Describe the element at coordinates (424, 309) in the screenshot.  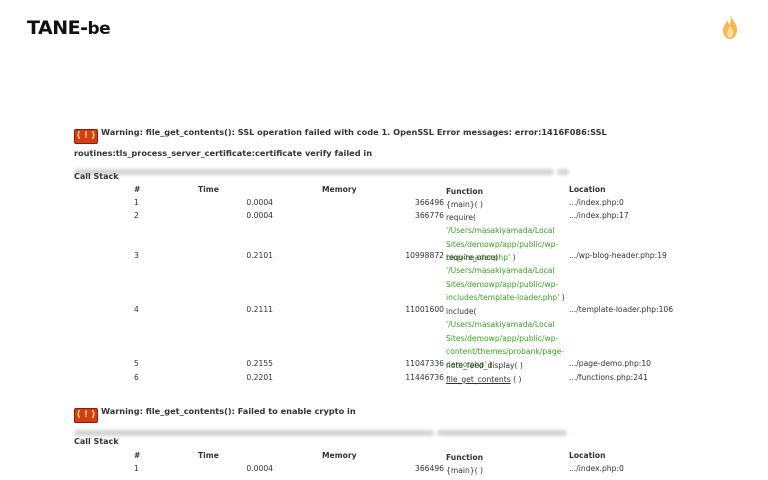
I see `cell-memory: 11001600` at that location.